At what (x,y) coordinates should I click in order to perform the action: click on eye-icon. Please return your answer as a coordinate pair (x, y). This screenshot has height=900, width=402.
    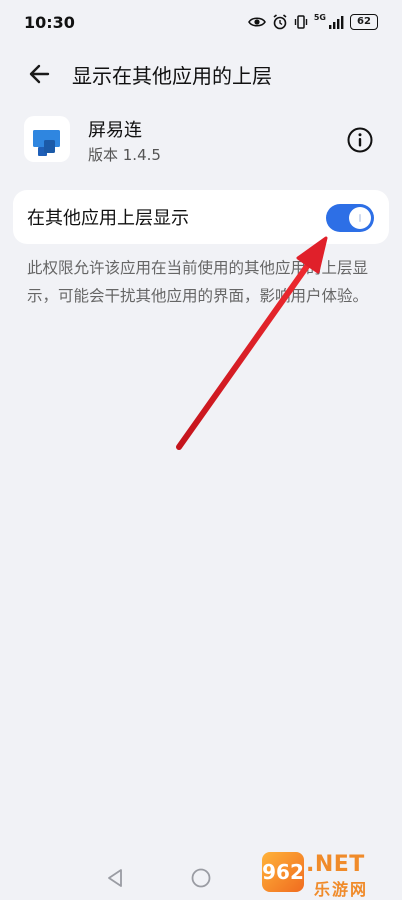
    Looking at the image, I should click on (256, 22).